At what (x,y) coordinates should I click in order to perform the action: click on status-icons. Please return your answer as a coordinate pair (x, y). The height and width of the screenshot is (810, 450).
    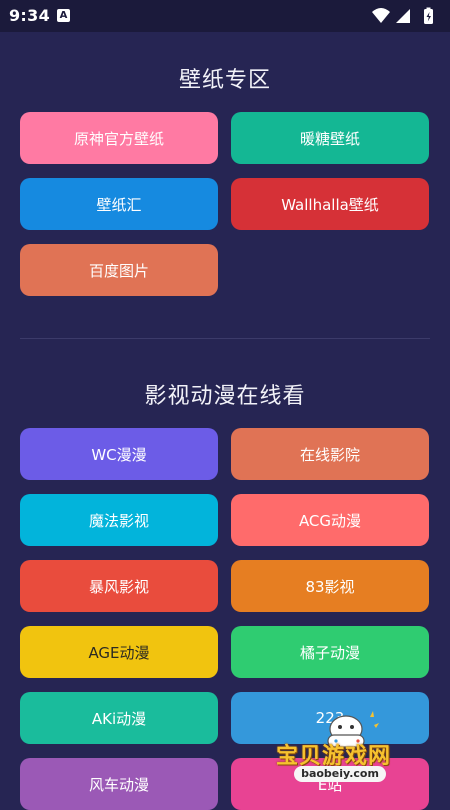
    Looking at the image, I should click on (405, 16).